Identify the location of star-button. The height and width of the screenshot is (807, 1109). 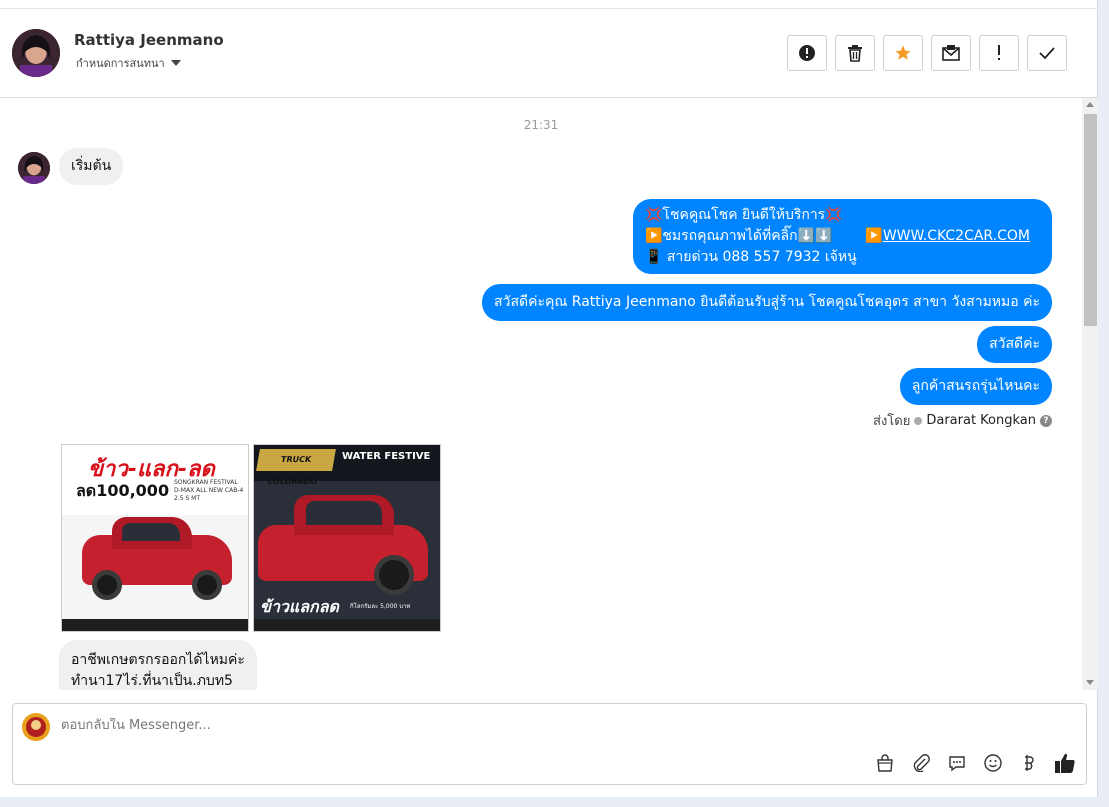
(903, 53).